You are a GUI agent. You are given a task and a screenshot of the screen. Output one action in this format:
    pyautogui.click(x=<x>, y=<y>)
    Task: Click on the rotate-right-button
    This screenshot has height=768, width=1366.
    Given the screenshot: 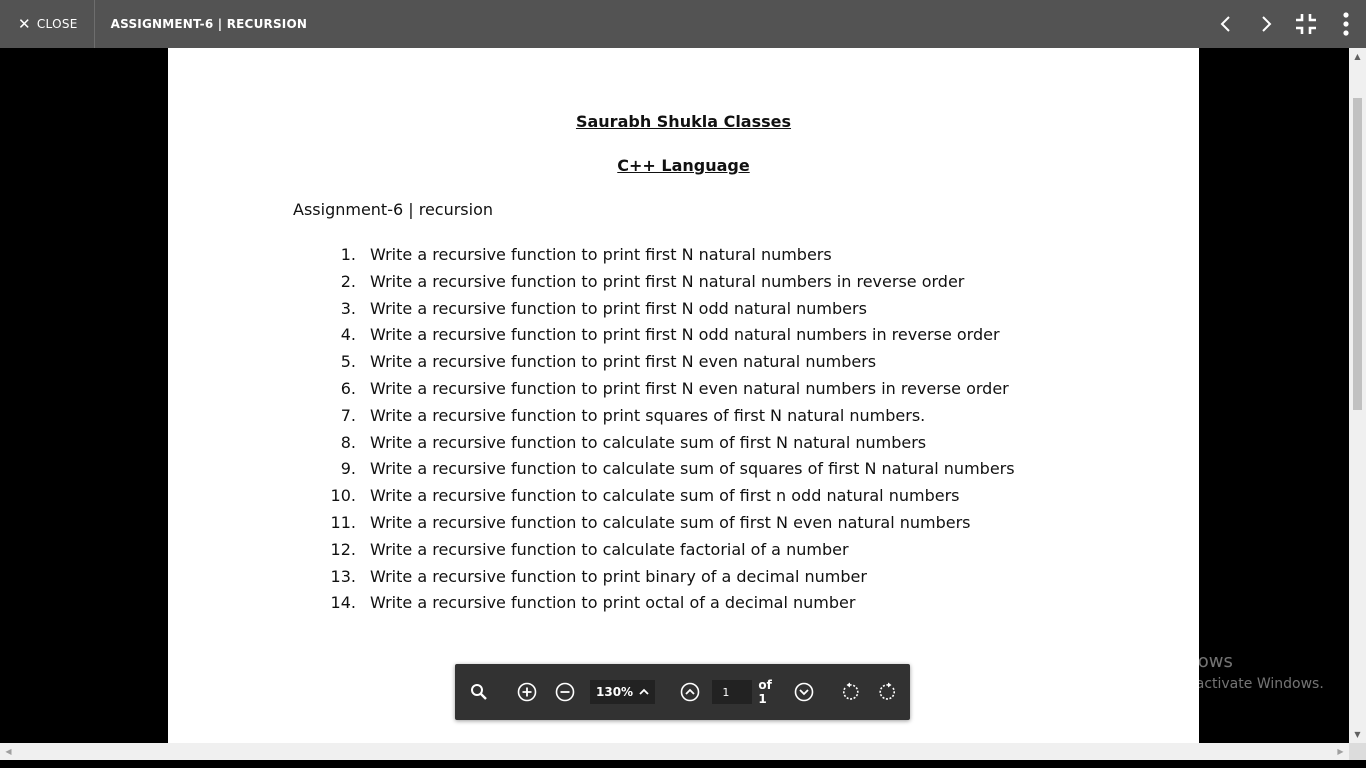 What is the action you would take?
    pyautogui.click(x=888, y=692)
    